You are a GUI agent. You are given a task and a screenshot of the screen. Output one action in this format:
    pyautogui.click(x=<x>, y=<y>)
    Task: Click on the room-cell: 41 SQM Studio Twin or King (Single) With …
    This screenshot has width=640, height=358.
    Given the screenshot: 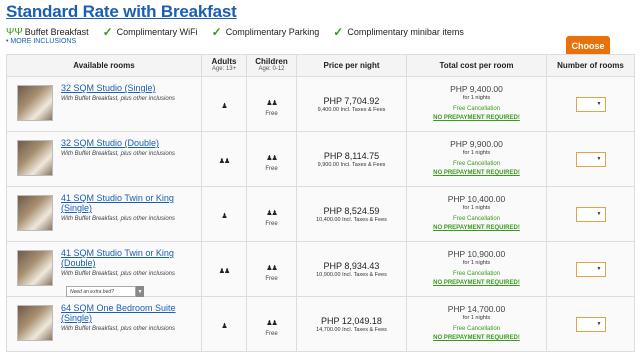 What is the action you would take?
    pyautogui.click(x=104, y=214)
    